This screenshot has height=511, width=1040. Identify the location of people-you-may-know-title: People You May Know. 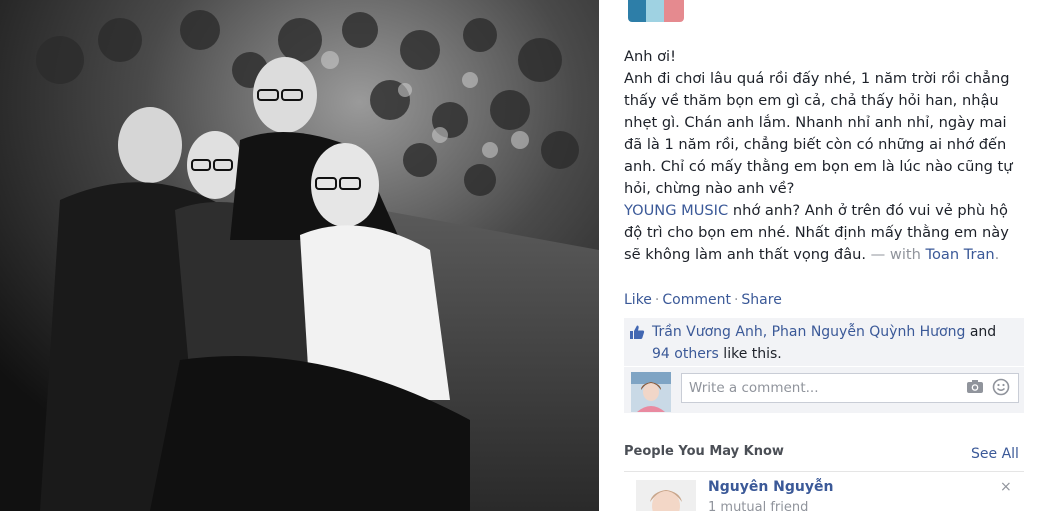
(704, 451).